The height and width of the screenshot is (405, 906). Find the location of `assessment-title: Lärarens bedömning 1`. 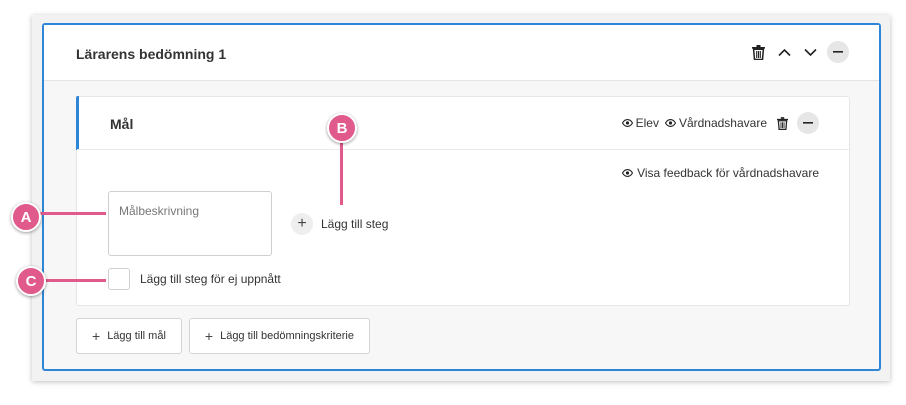

assessment-title: Lärarens bedömning 1 is located at coordinates (151, 54).